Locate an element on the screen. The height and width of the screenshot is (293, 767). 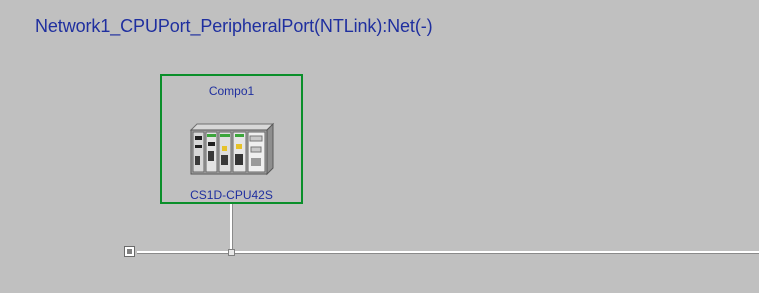
component-node: Compo1 CS1D-CPU42S is located at coordinates (231, 139).